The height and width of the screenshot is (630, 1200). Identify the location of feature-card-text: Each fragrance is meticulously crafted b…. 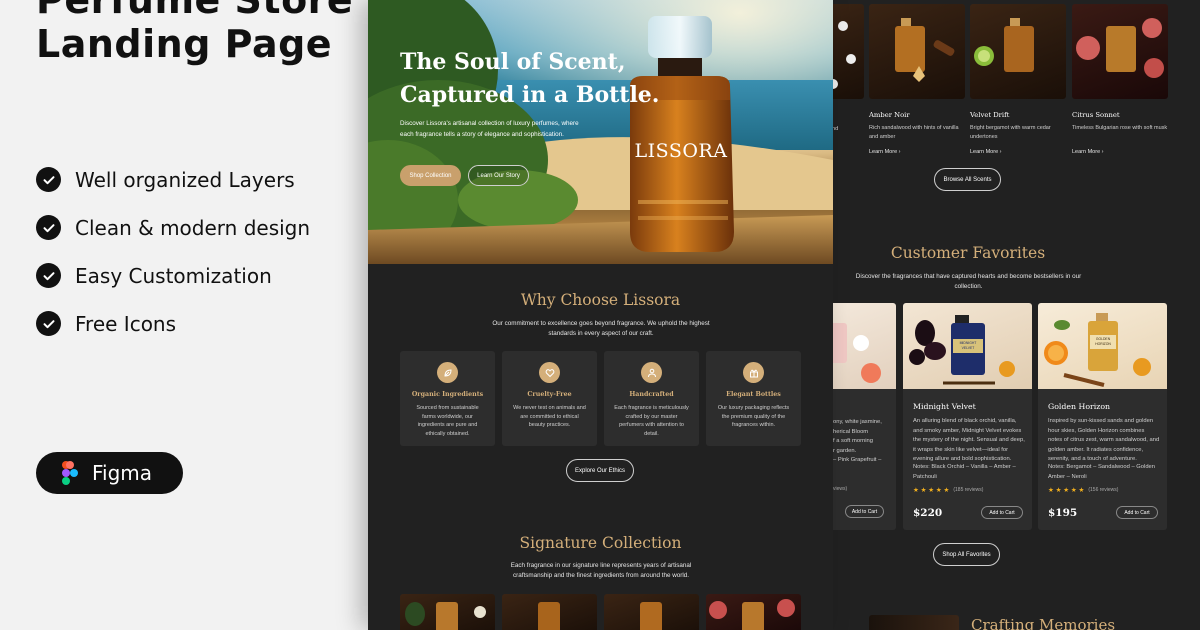
(651, 421).